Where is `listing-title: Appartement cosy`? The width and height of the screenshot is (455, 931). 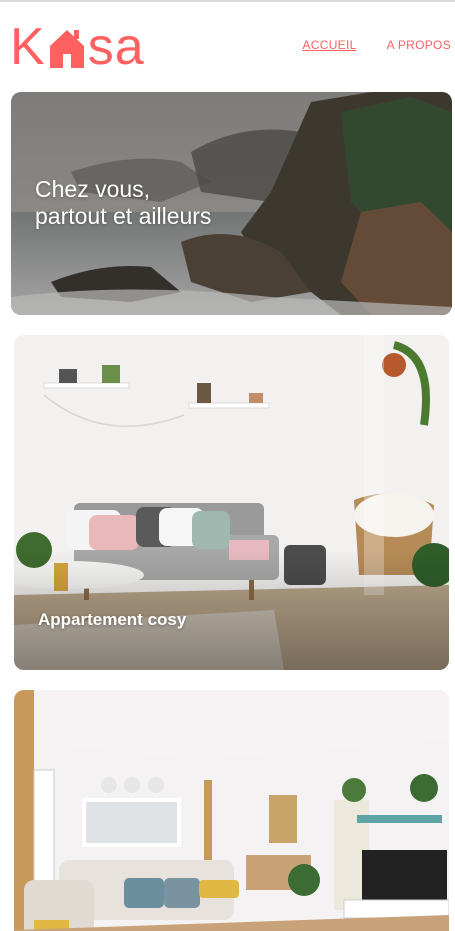 listing-title: Appartement cosy is located at coordinates (112, 619).